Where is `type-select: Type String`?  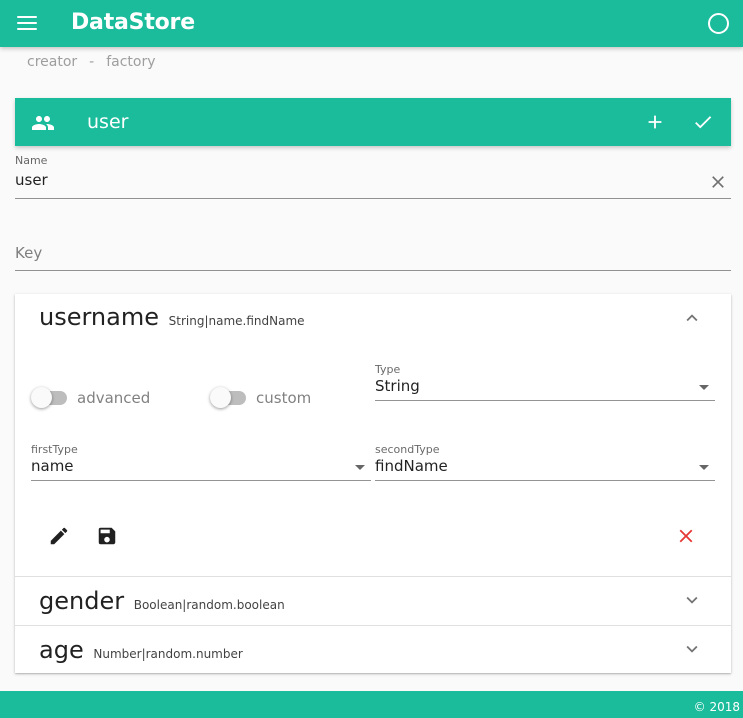 type-select: Type String is located at coordinates (545, 383).